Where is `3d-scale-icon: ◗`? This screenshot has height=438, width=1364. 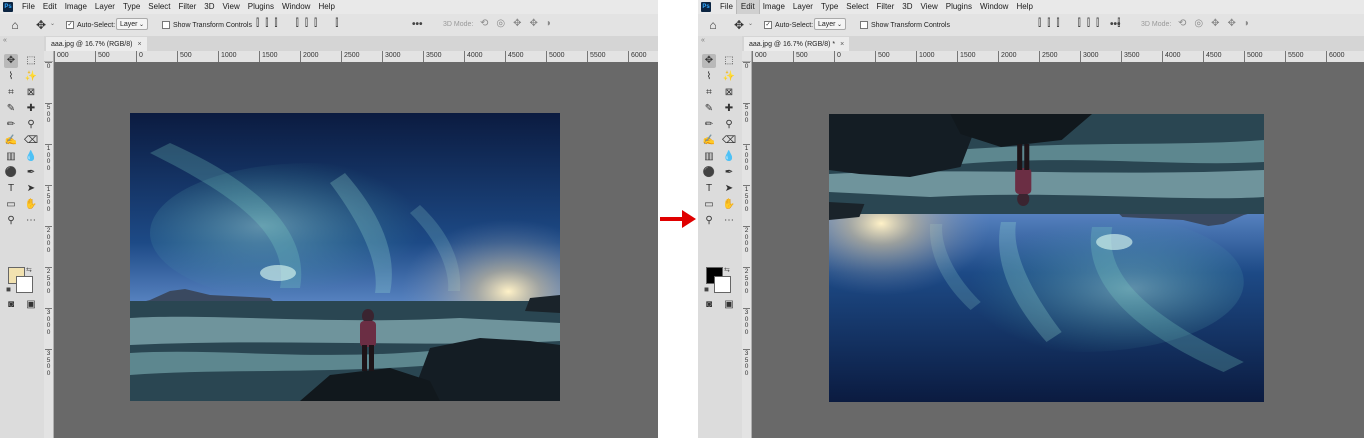
3d-scale-icon: ◗ is located at coordinates (1247, 23).